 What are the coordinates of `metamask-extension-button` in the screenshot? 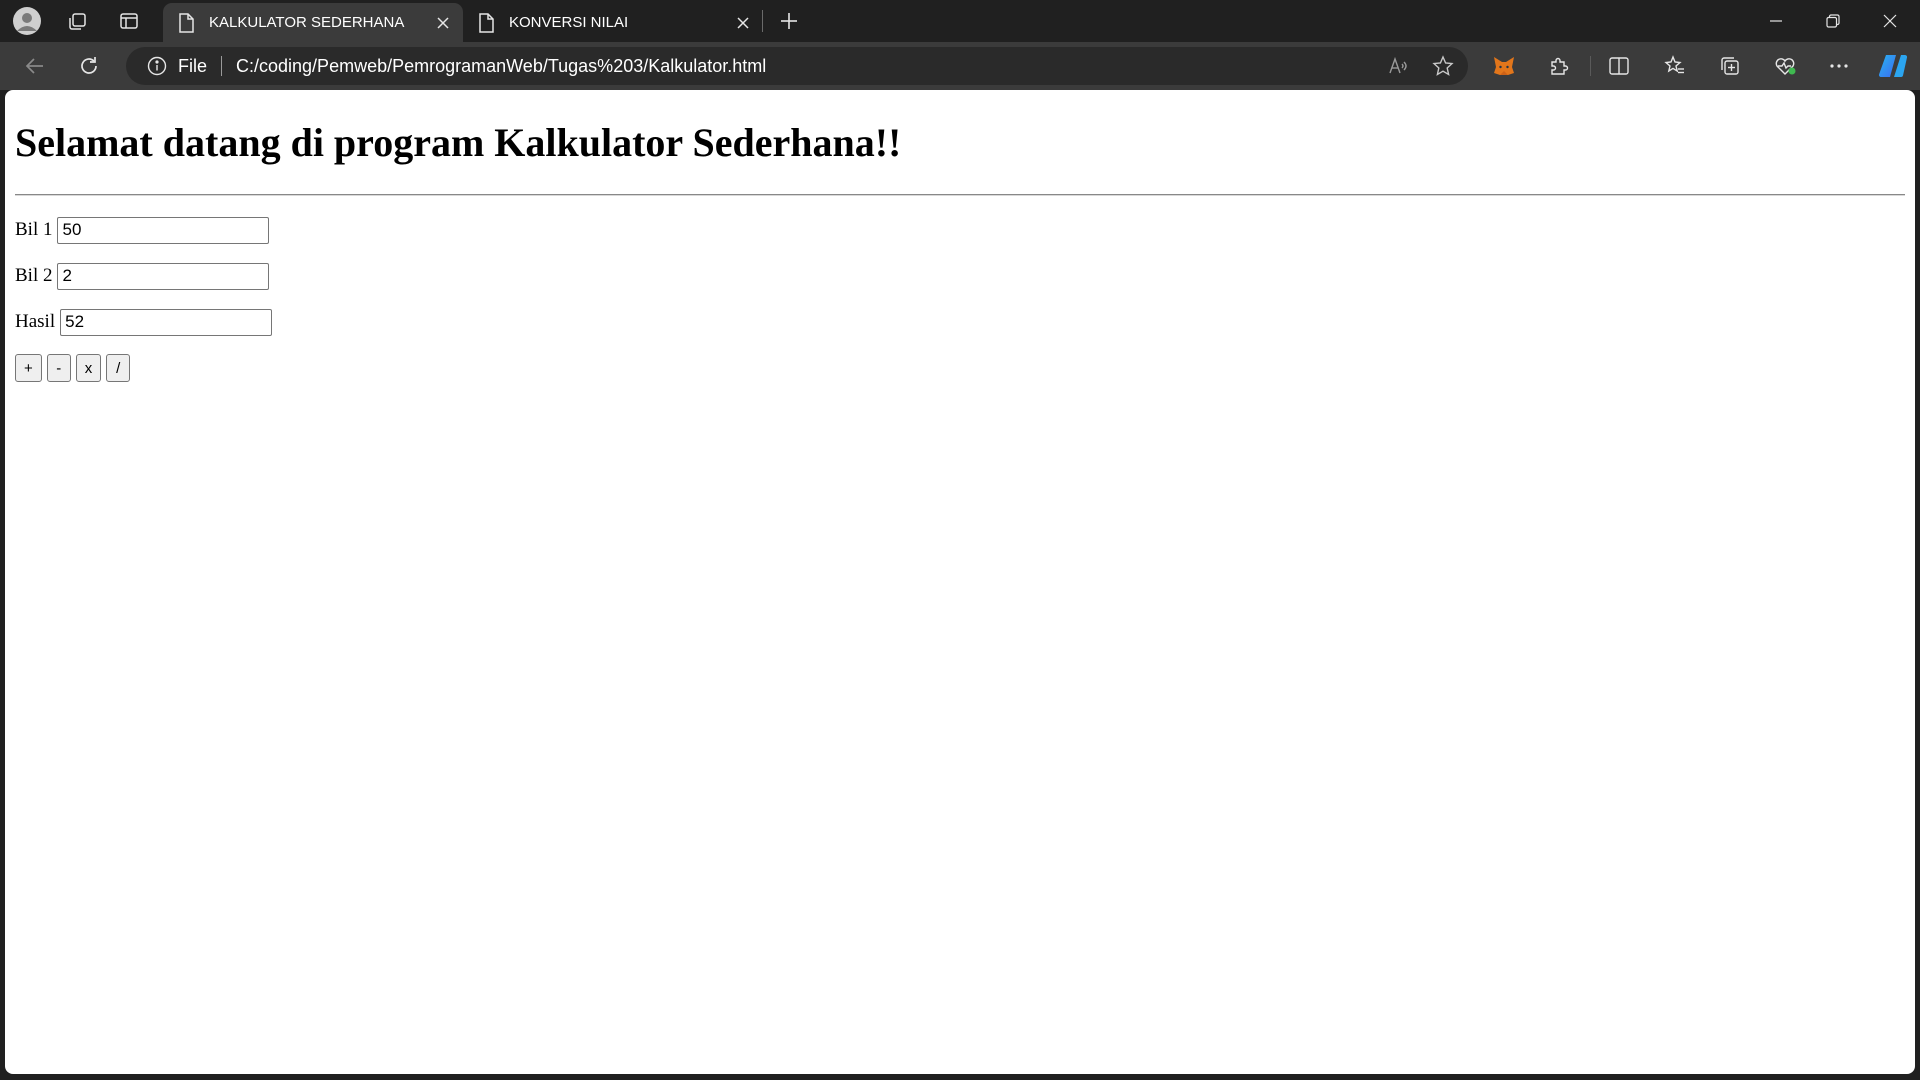 It's located at (1504, 66).